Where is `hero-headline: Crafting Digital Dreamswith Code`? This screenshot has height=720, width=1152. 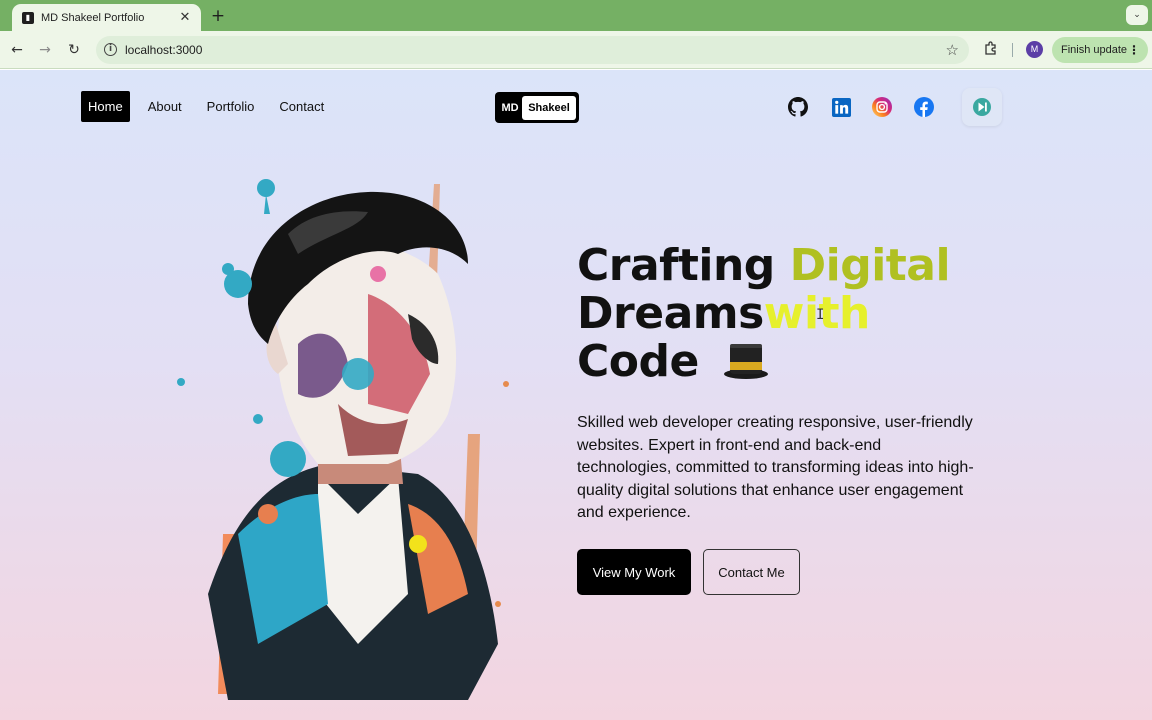 hero-headline: Crafting Digital Dreamswith Code is located at coordinates (764, 315).